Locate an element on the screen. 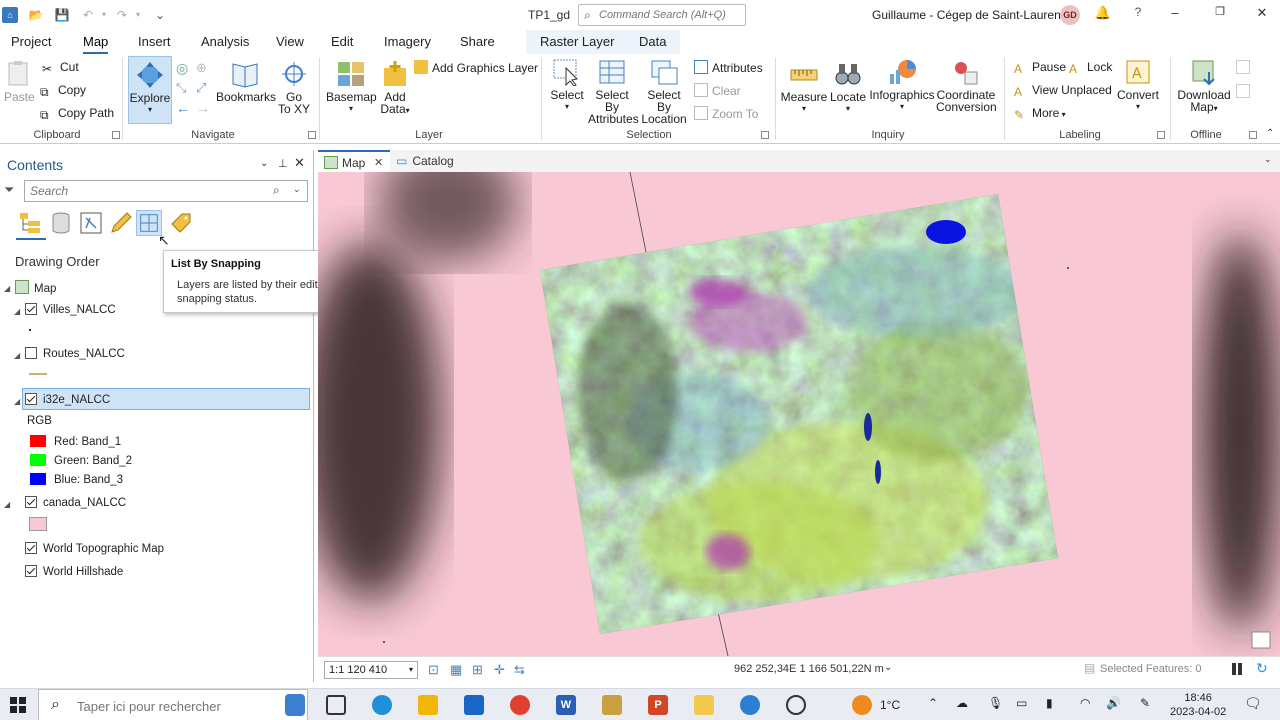 The height and width of the screenshot is (720, 1280). basemap-button: Basemap ▾ is located at coordinates (351, 87).